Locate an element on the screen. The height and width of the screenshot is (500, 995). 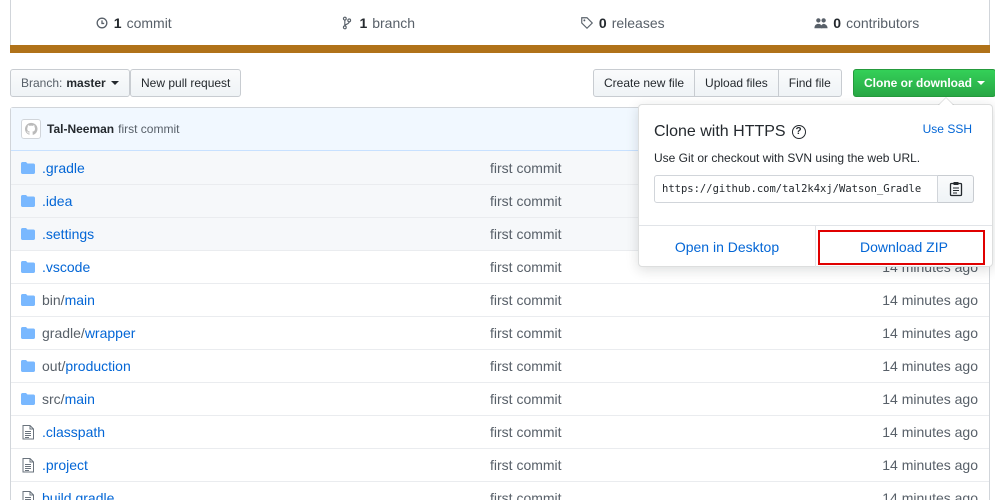
clipboard-icon is located at coordinates (955, 189).